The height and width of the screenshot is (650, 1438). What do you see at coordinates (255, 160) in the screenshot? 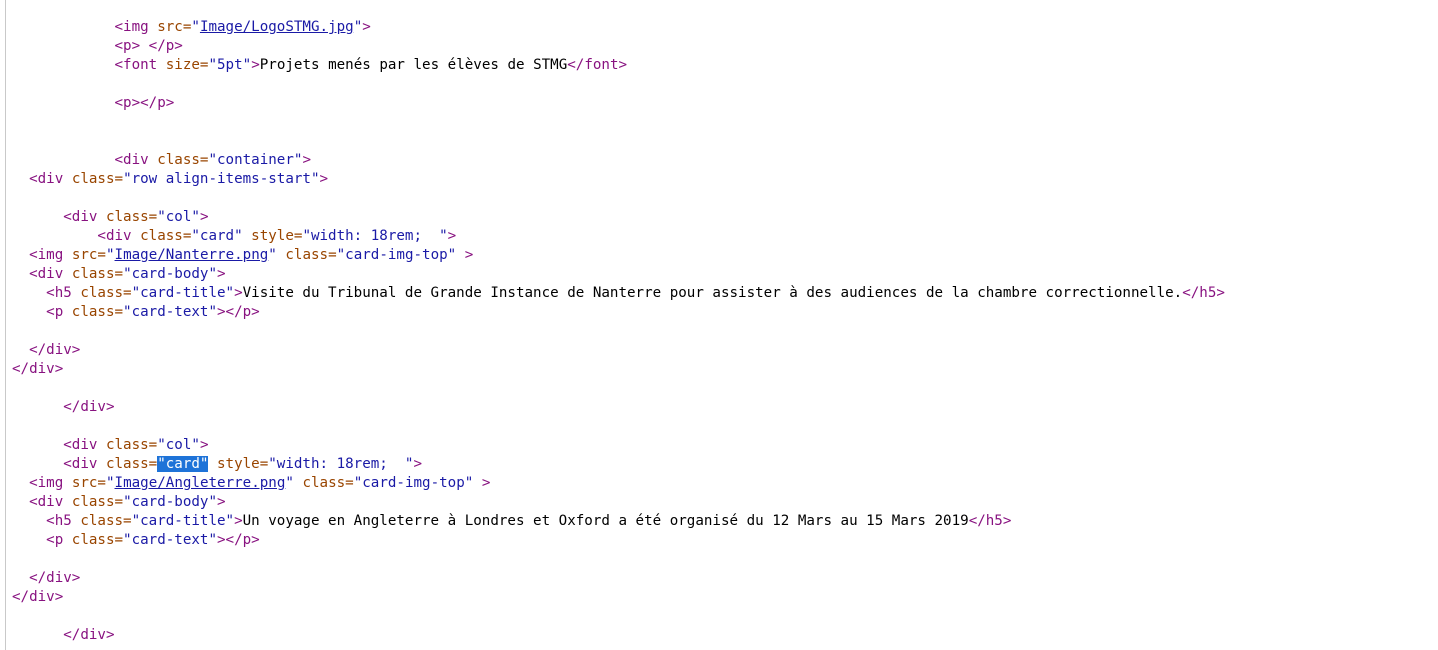
I see `value-token: "container"` at bounding box center [255, 160].